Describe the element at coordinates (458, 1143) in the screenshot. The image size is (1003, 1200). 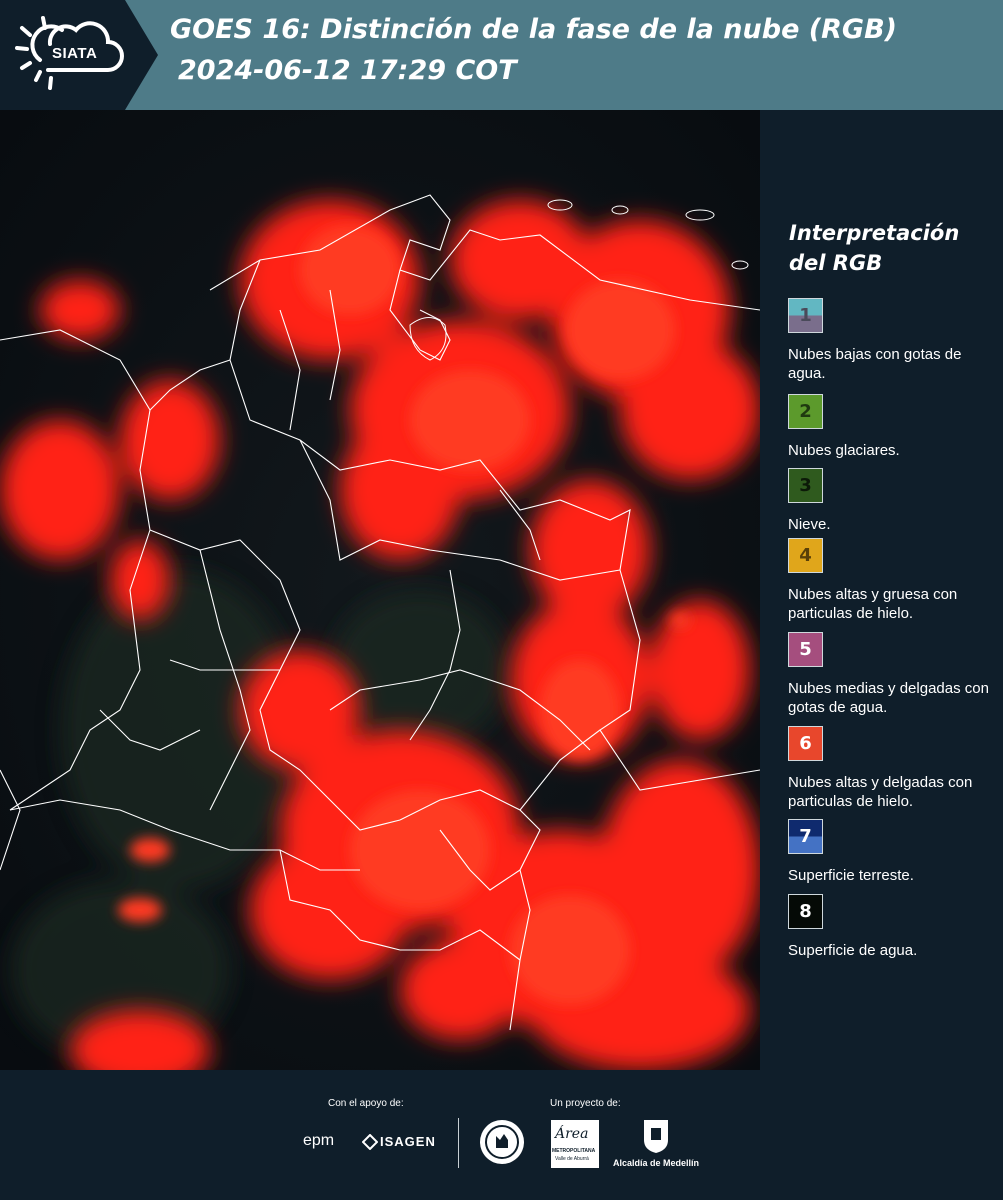
I see `footer-divider` at that location.